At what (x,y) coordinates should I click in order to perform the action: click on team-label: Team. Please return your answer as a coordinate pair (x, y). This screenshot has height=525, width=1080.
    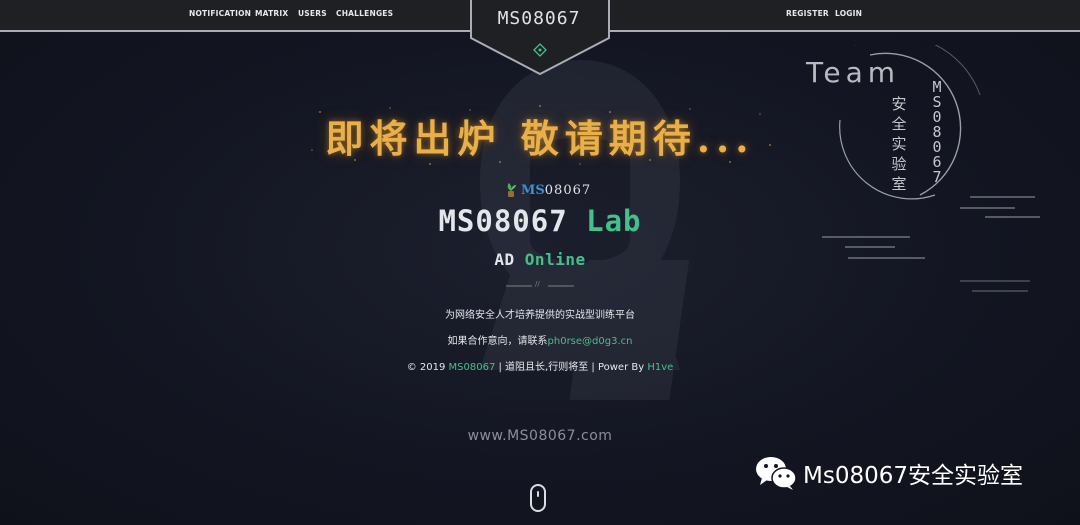
    Looking at the image, I should click on (853, 72).